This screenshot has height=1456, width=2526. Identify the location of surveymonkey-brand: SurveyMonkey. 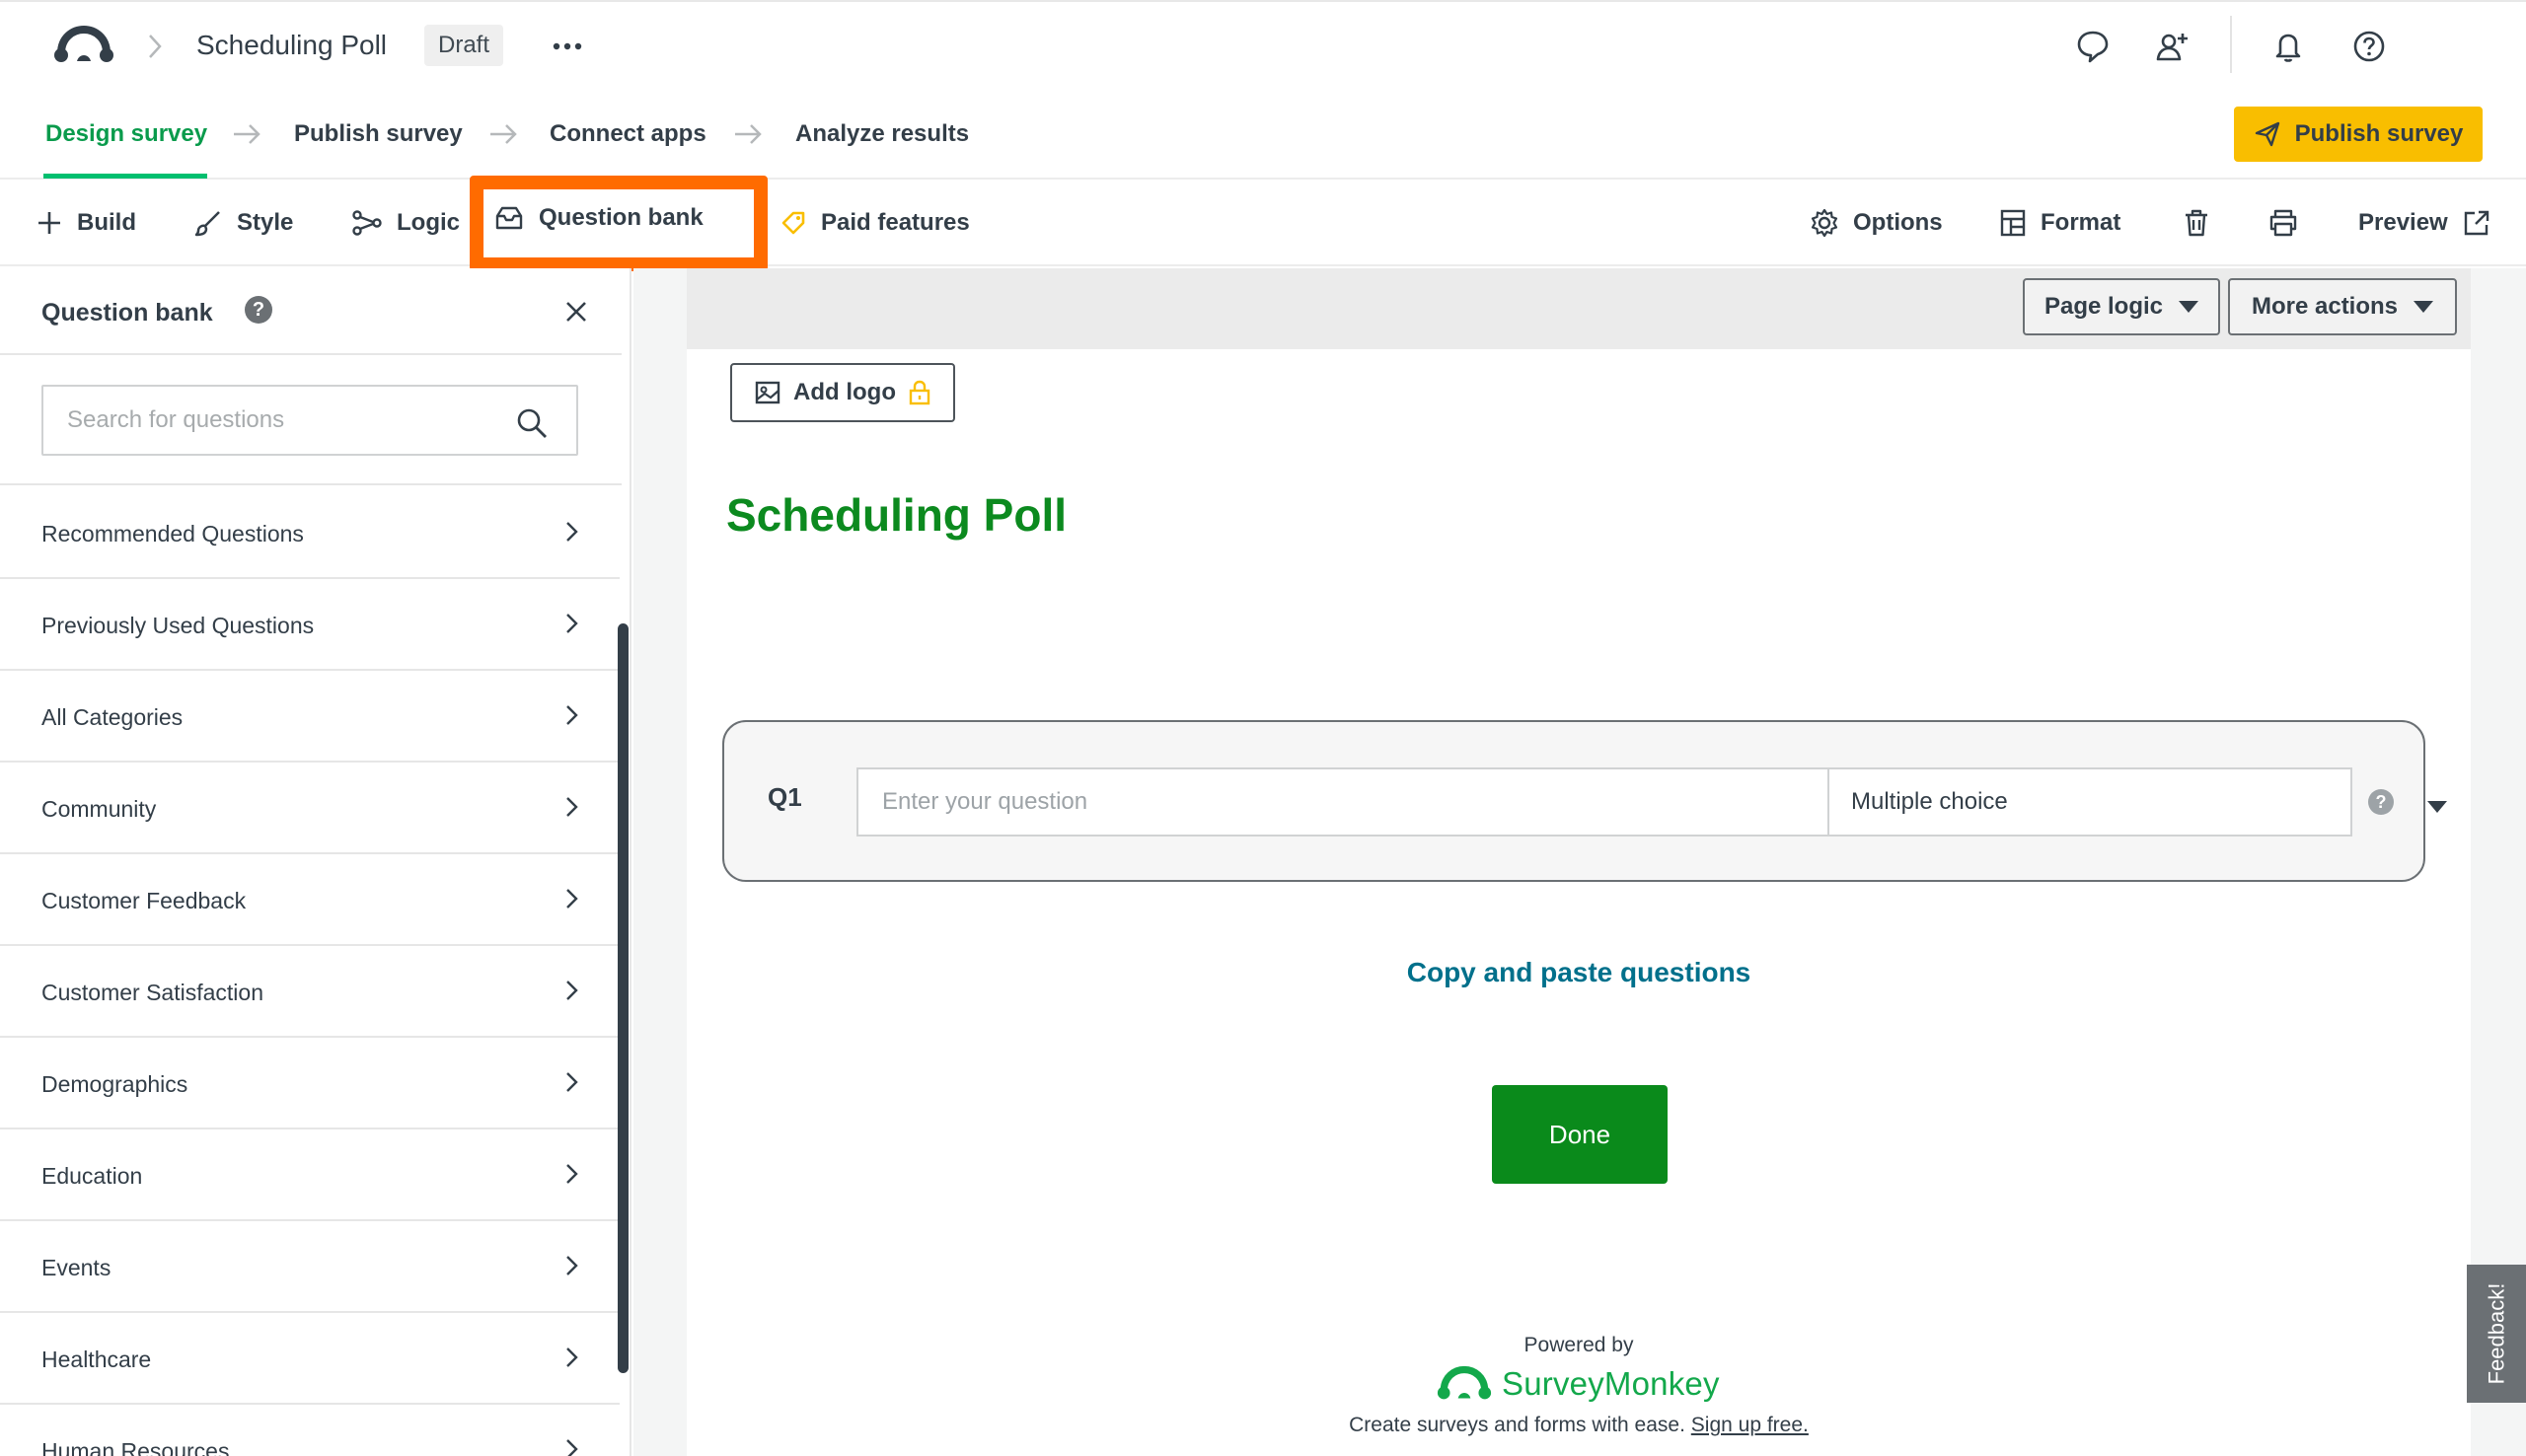
(1580, 1384).